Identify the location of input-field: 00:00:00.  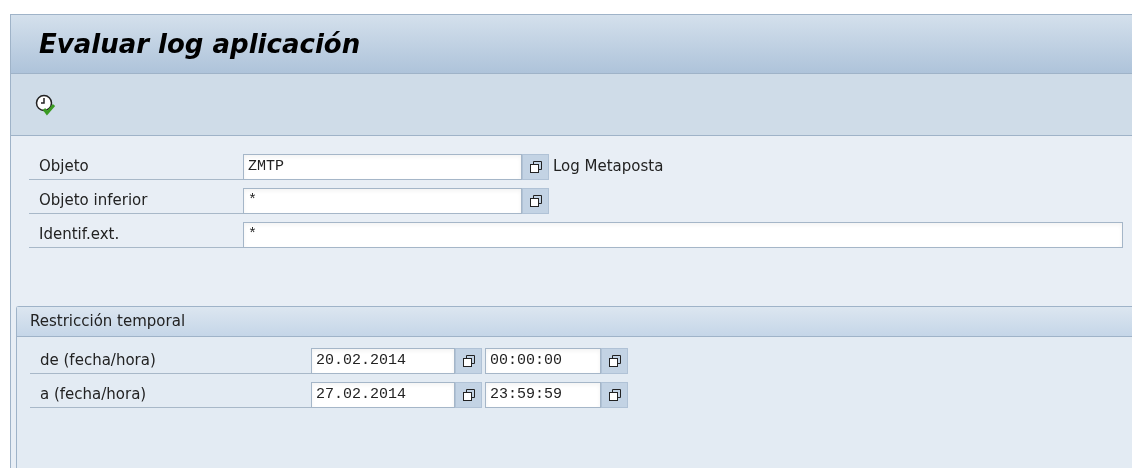
(543, 360).